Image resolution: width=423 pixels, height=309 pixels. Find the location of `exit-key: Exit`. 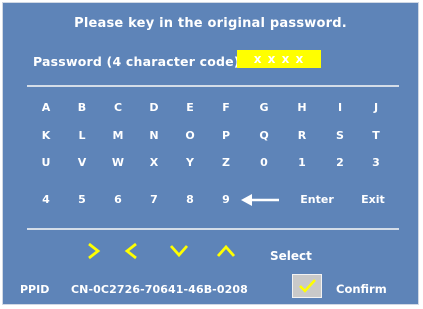

exit-key: Exit is located at coordinates (373, 200).